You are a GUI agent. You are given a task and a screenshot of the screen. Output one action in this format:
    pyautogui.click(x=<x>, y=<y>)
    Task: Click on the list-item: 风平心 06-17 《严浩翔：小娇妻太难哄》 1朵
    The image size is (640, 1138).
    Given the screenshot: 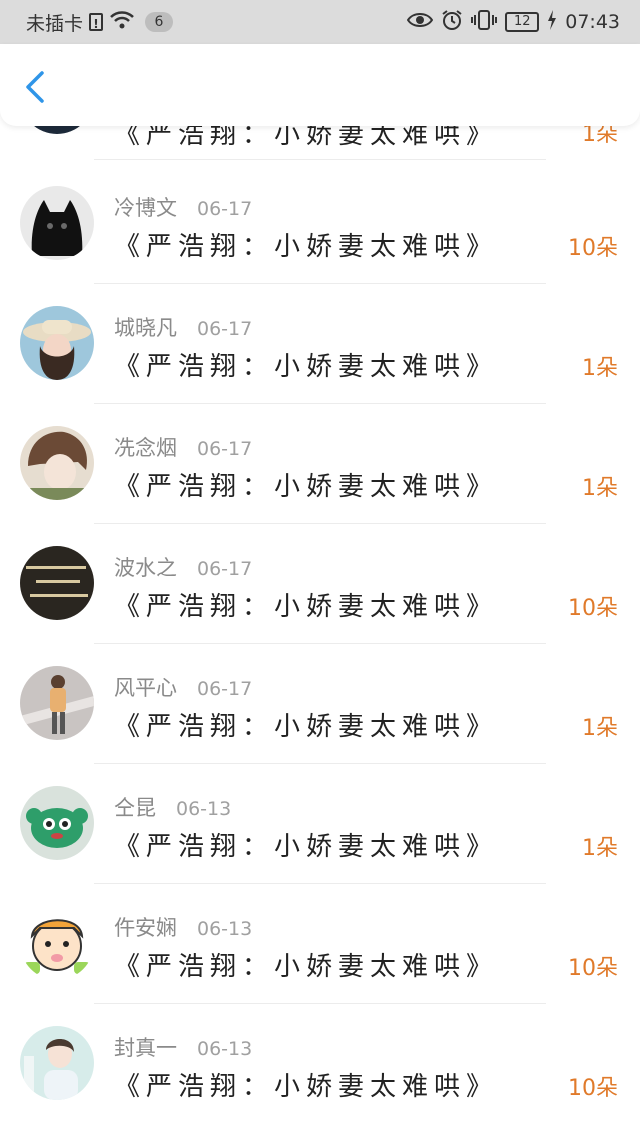 What is the action you would take?
    pyautogui.click(x=320, y=704)
    